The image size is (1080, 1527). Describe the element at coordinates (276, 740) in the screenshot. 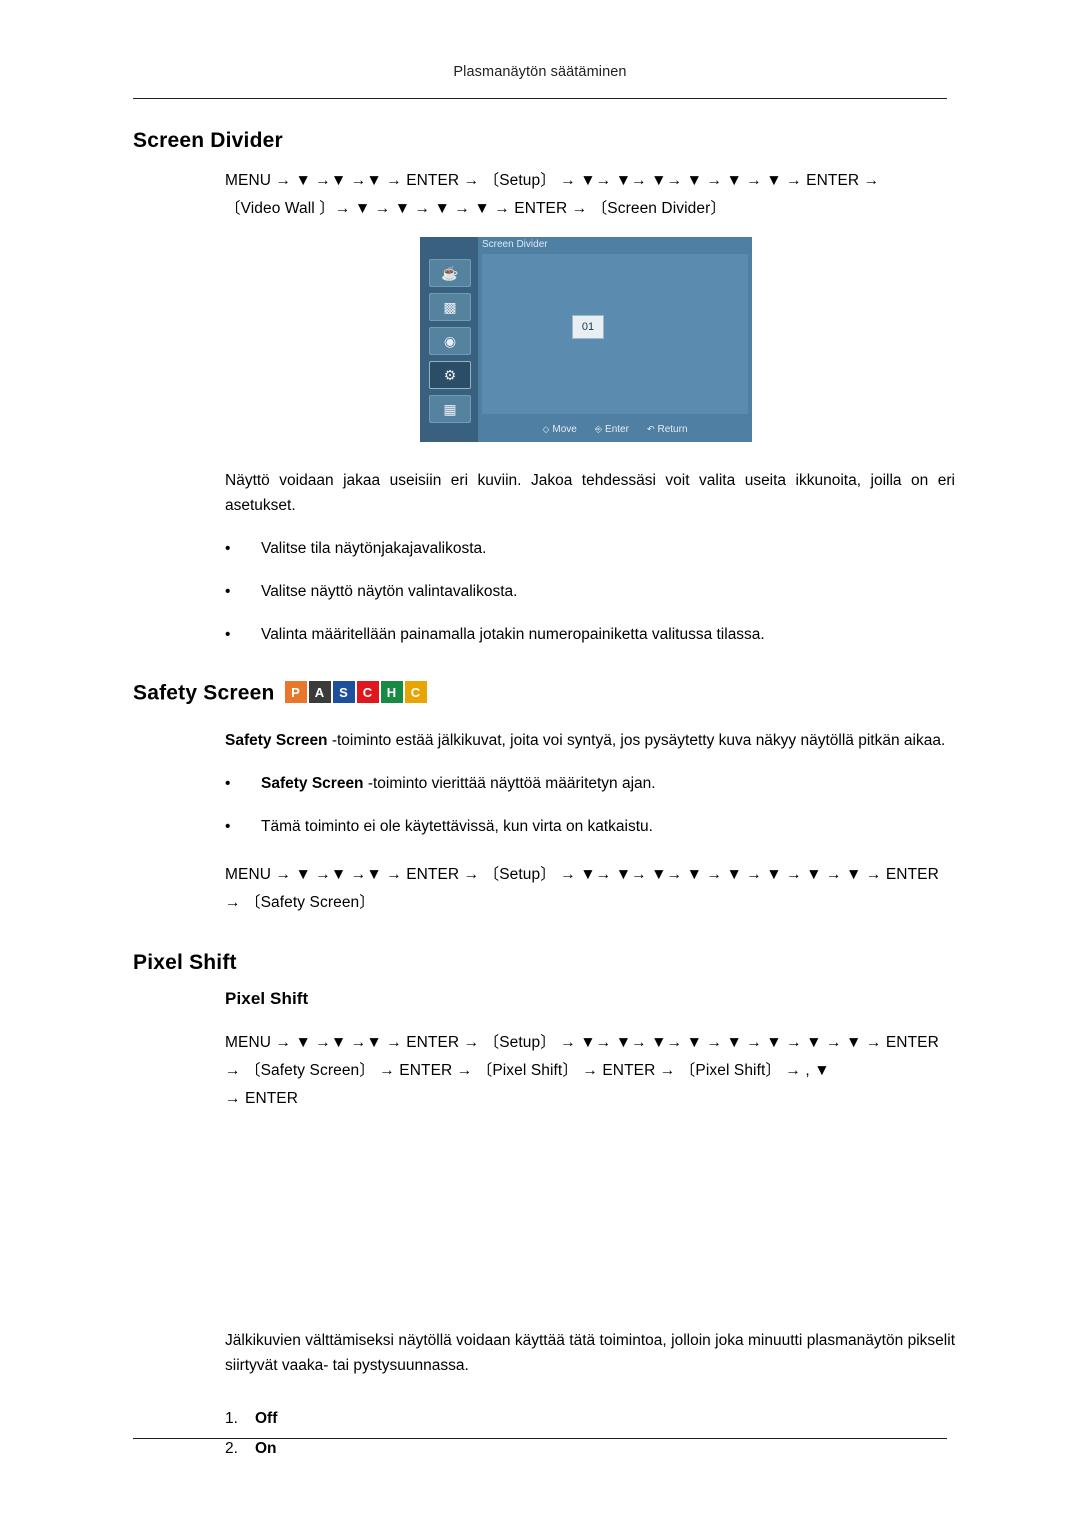

I see `paragraph-safety-screen-bold: Safety Screen` at that location.